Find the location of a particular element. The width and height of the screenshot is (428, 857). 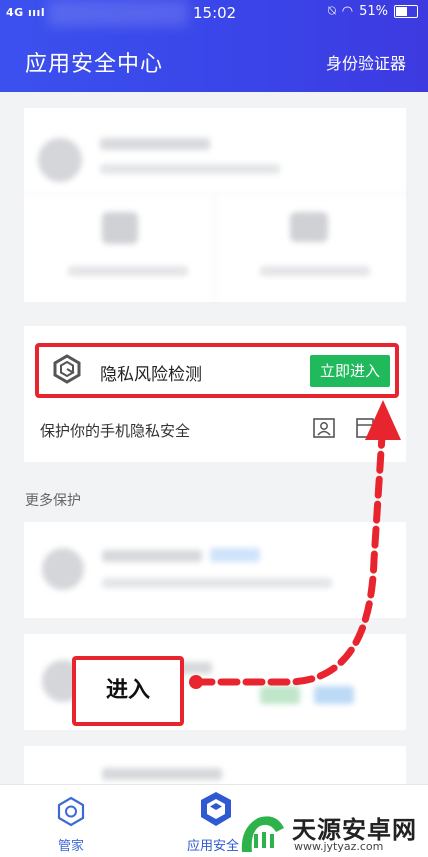

status-right: ⍉ ◠ 51% is located at coordinates (373, 11).